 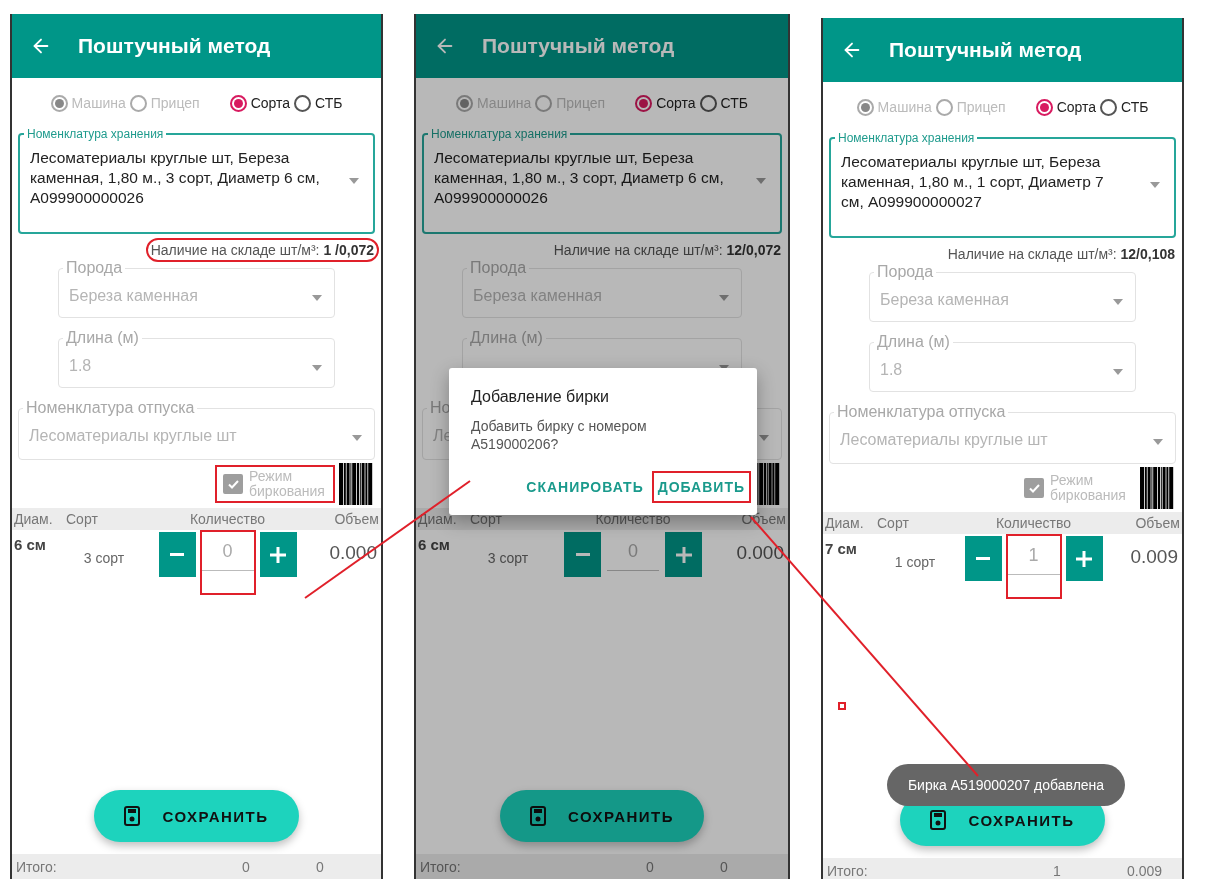 I want to click on storage-dropdown: Номенклатура хранения Лесоматериалы круглые шт, Береза каменная, 1,80 м., 1 сорт, Диаметр 7 см, A099900000027, so click(x=1002, y=185).